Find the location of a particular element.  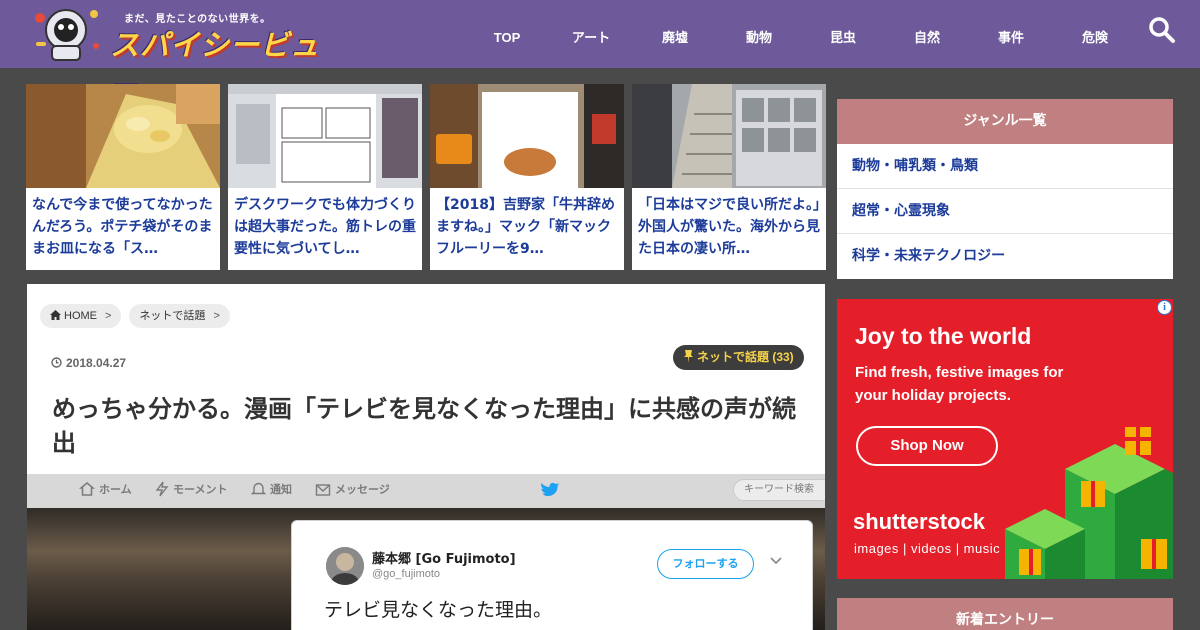

nav-item-incidents: 事件 is located at coordinates (1011, 34).